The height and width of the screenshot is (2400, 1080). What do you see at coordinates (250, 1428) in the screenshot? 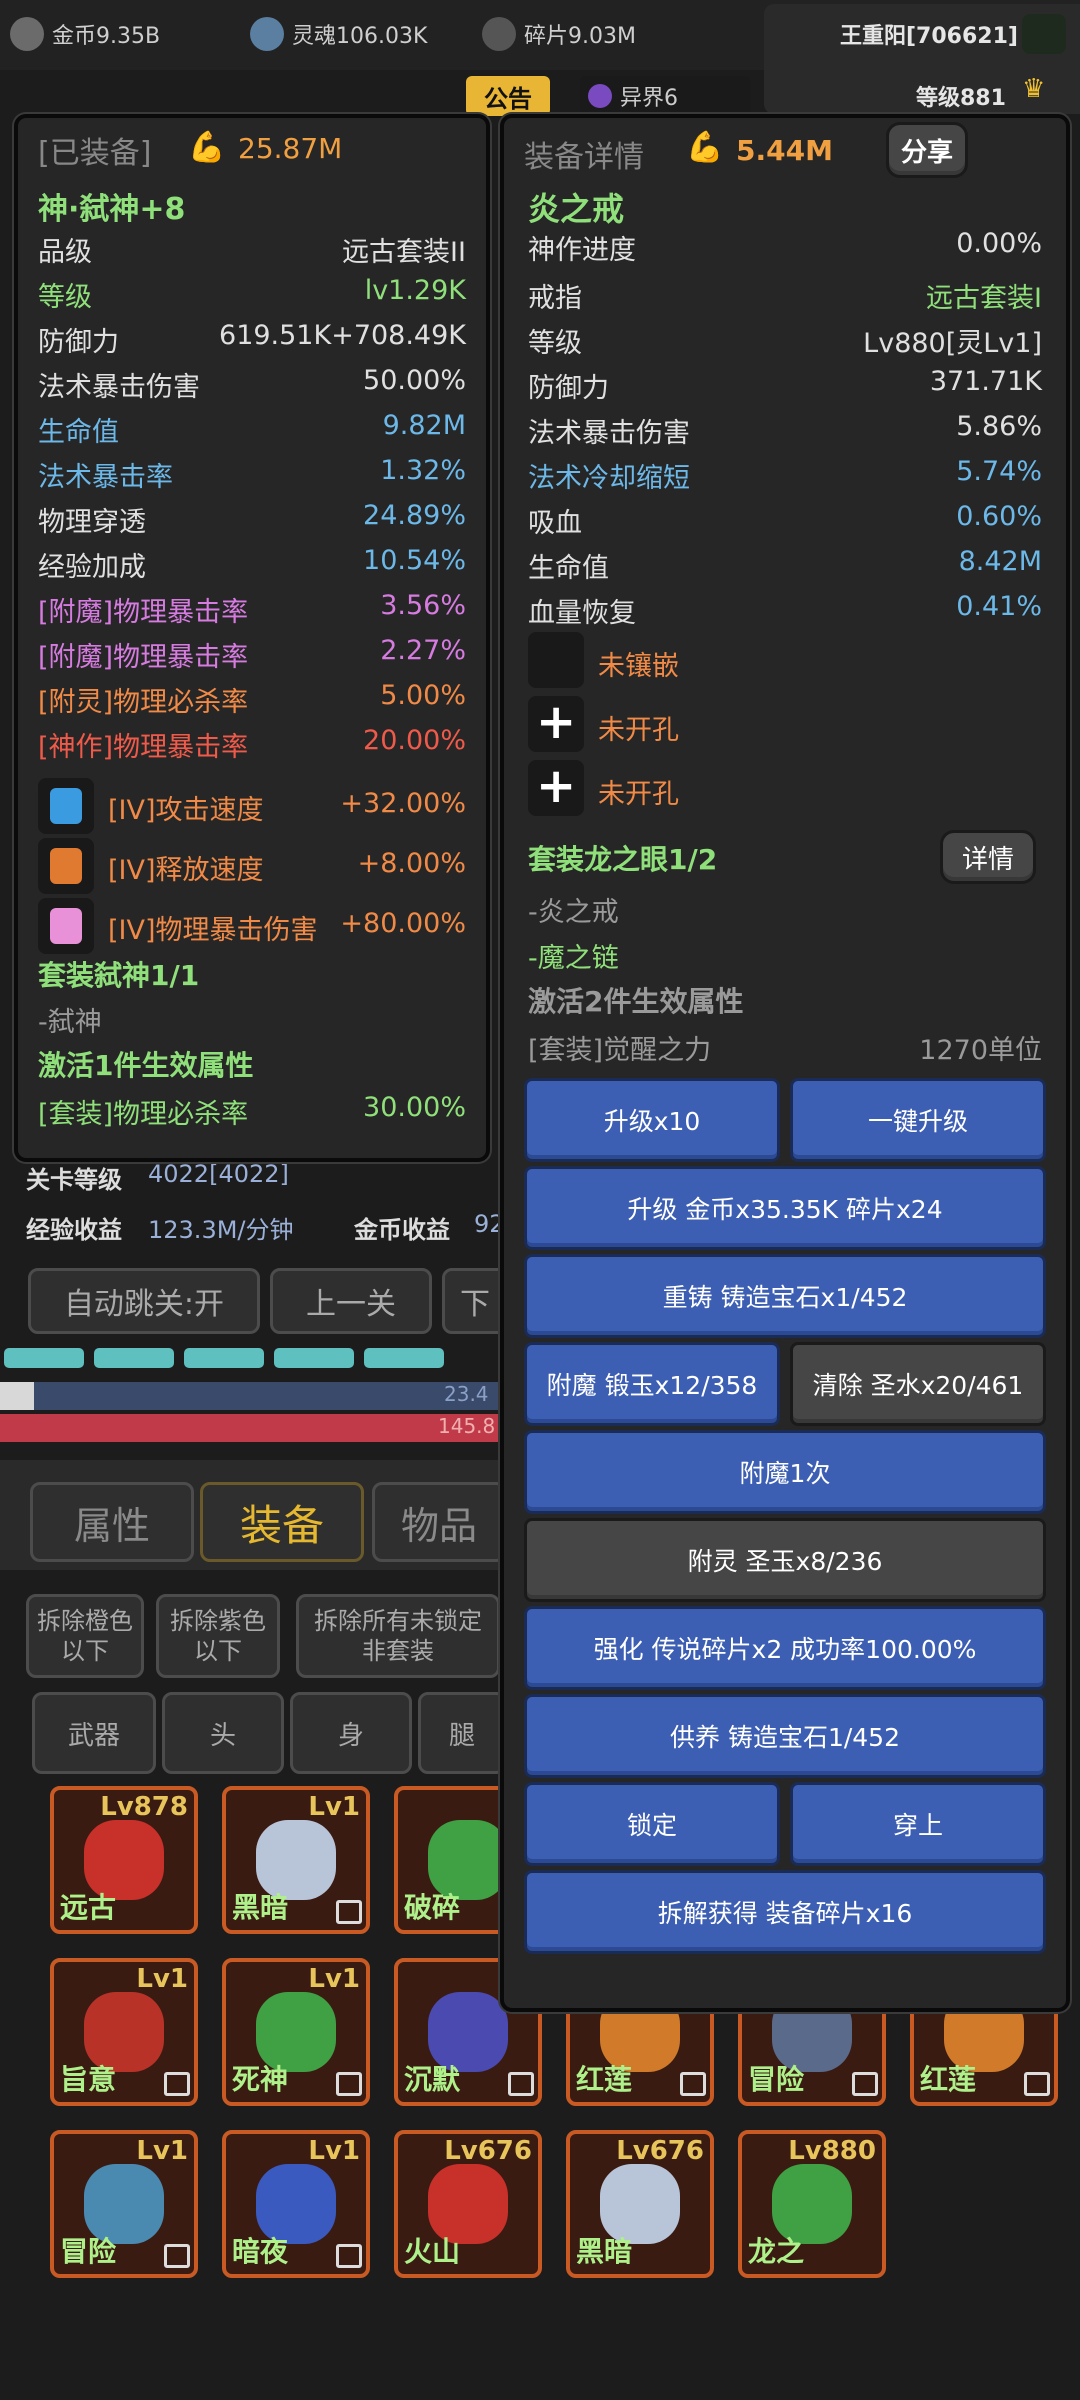
I see `hp-bar: 145.8` at bounding box center [250, 1428].